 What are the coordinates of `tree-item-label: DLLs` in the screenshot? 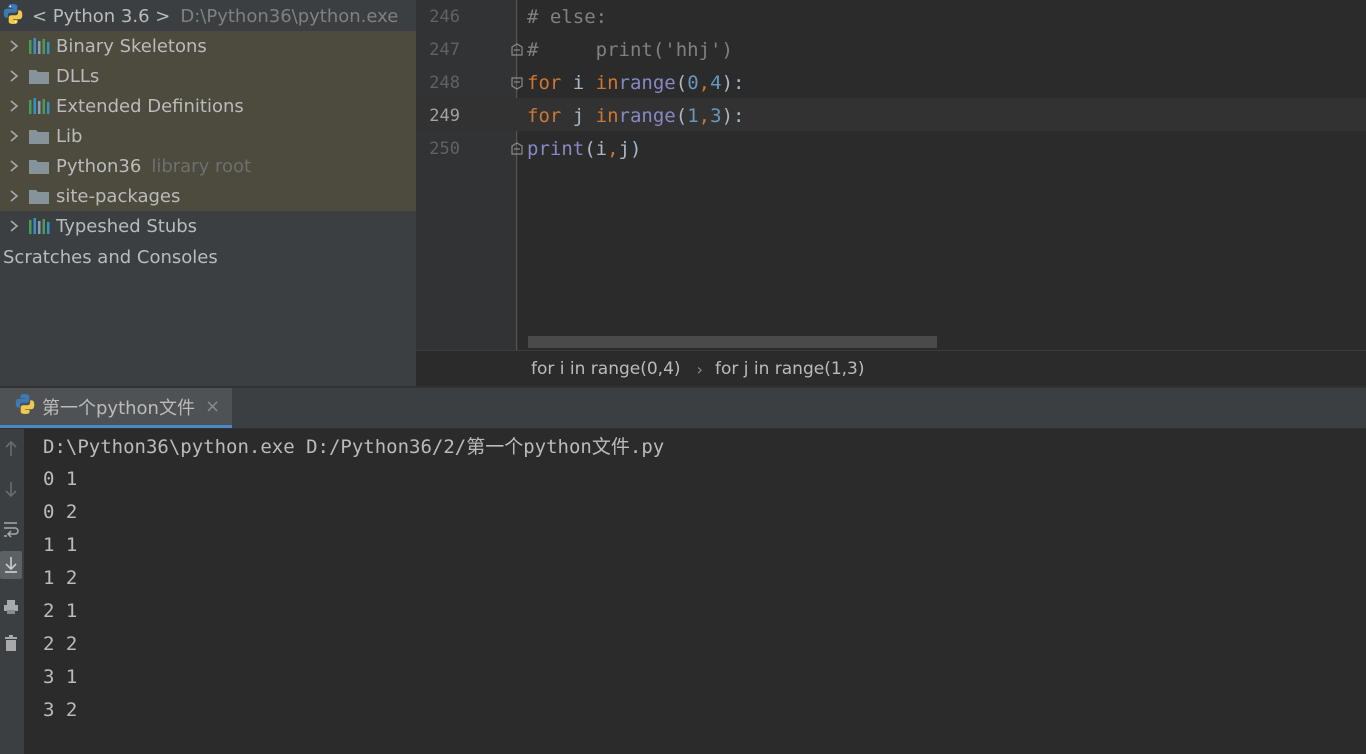 It's located at (78, 76).